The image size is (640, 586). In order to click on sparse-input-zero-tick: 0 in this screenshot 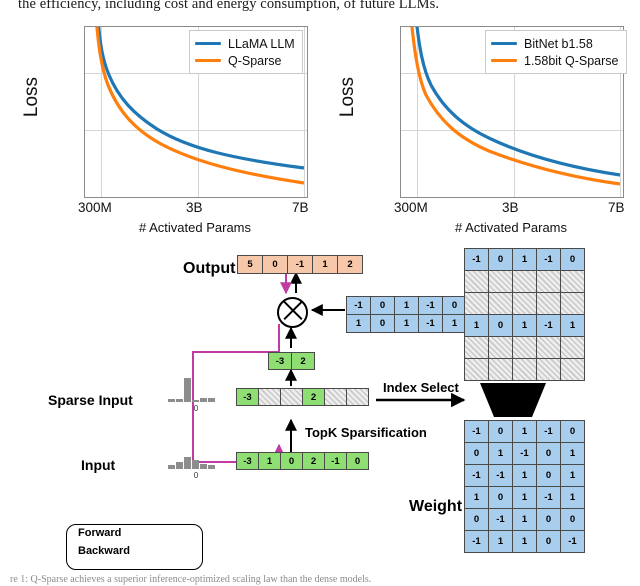, I will do `click(196, 408)`.